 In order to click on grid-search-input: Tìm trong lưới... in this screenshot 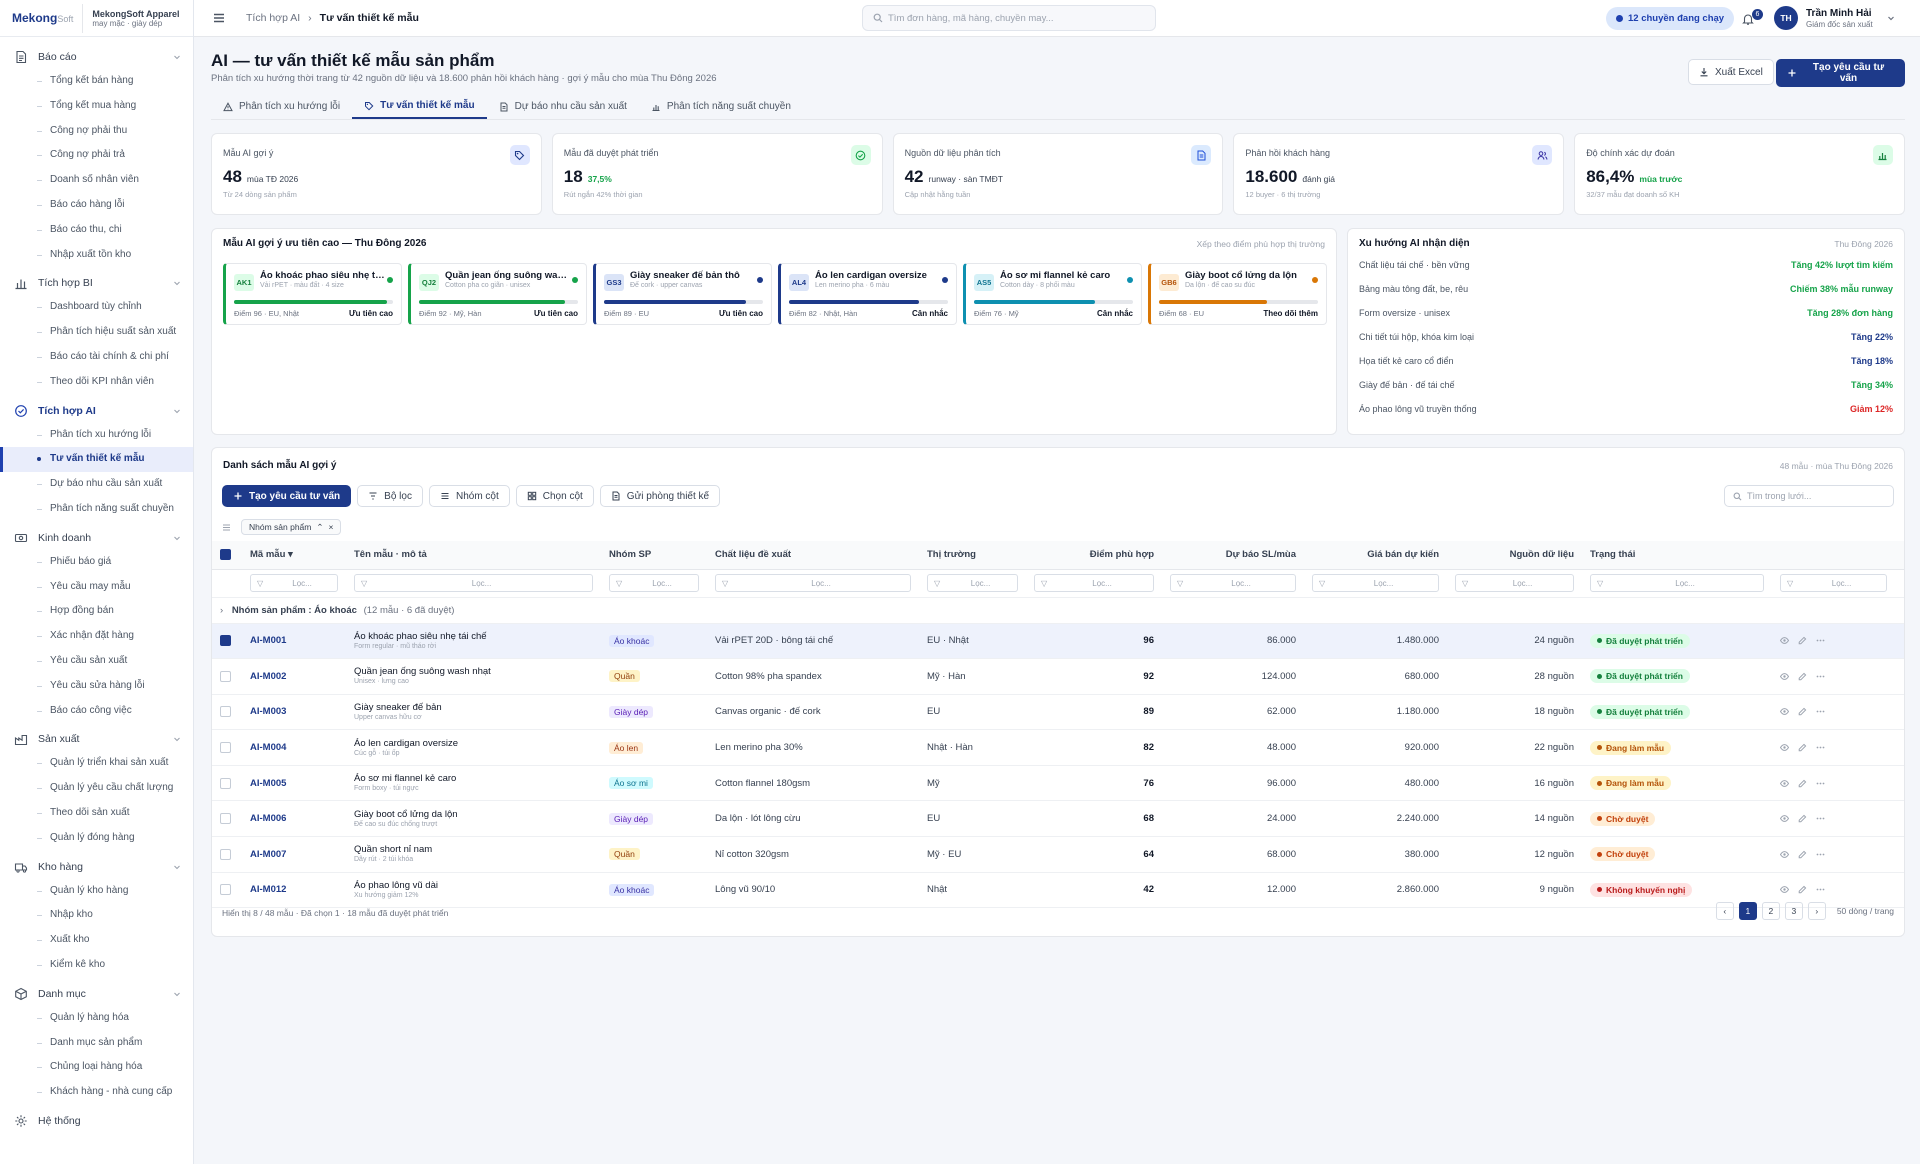, I will do `click(1809, 496)`.